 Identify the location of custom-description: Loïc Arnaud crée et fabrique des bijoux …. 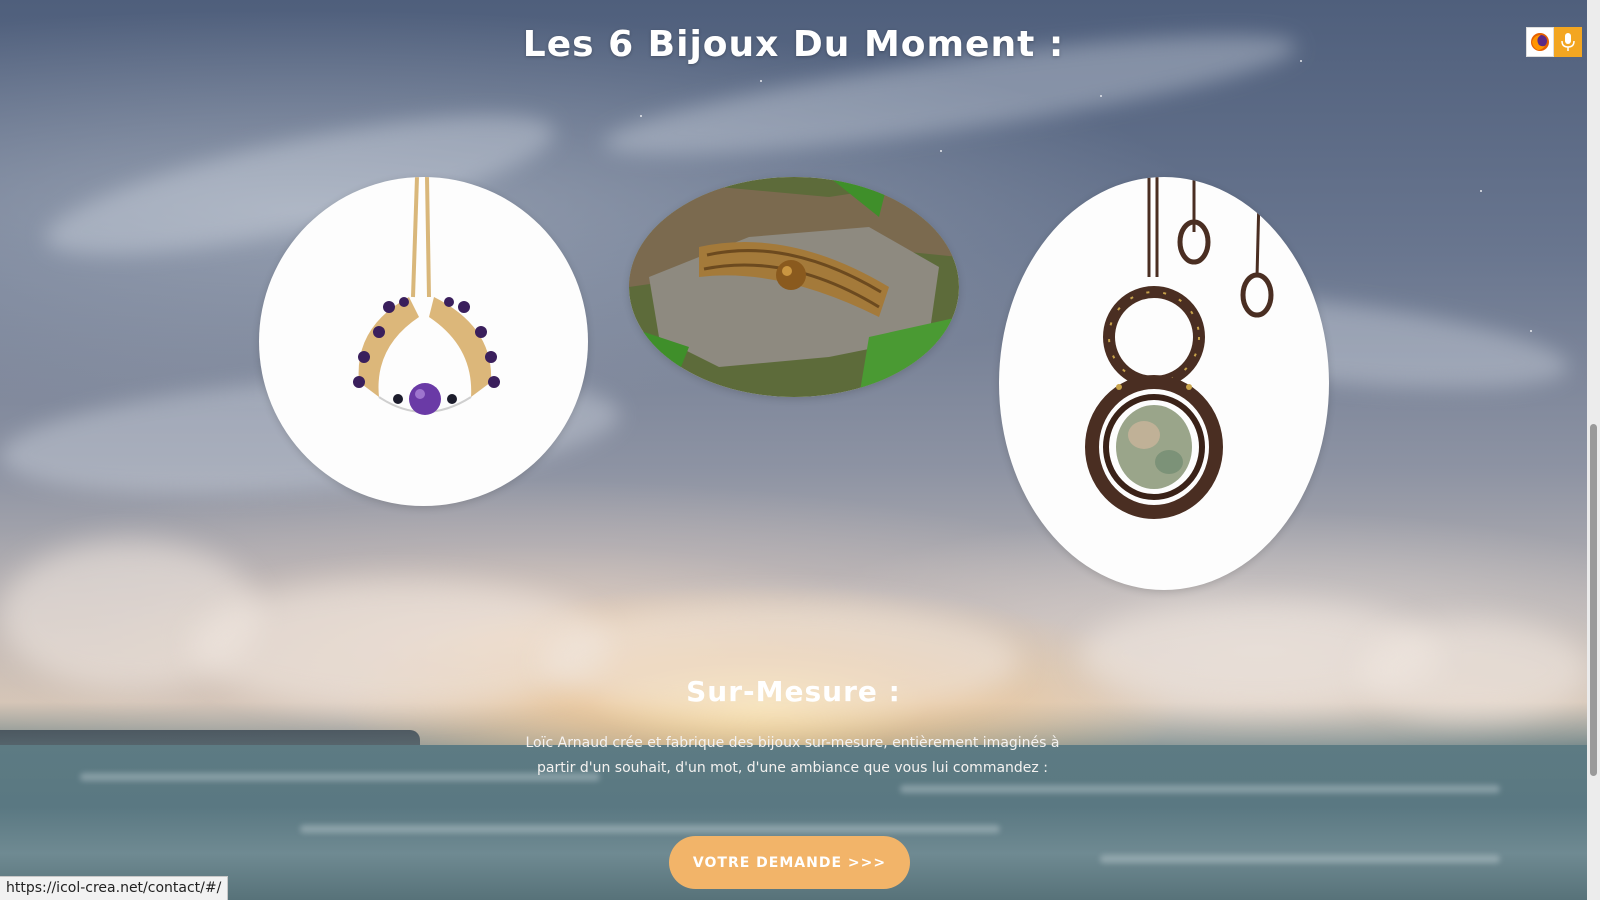
(792, 755).